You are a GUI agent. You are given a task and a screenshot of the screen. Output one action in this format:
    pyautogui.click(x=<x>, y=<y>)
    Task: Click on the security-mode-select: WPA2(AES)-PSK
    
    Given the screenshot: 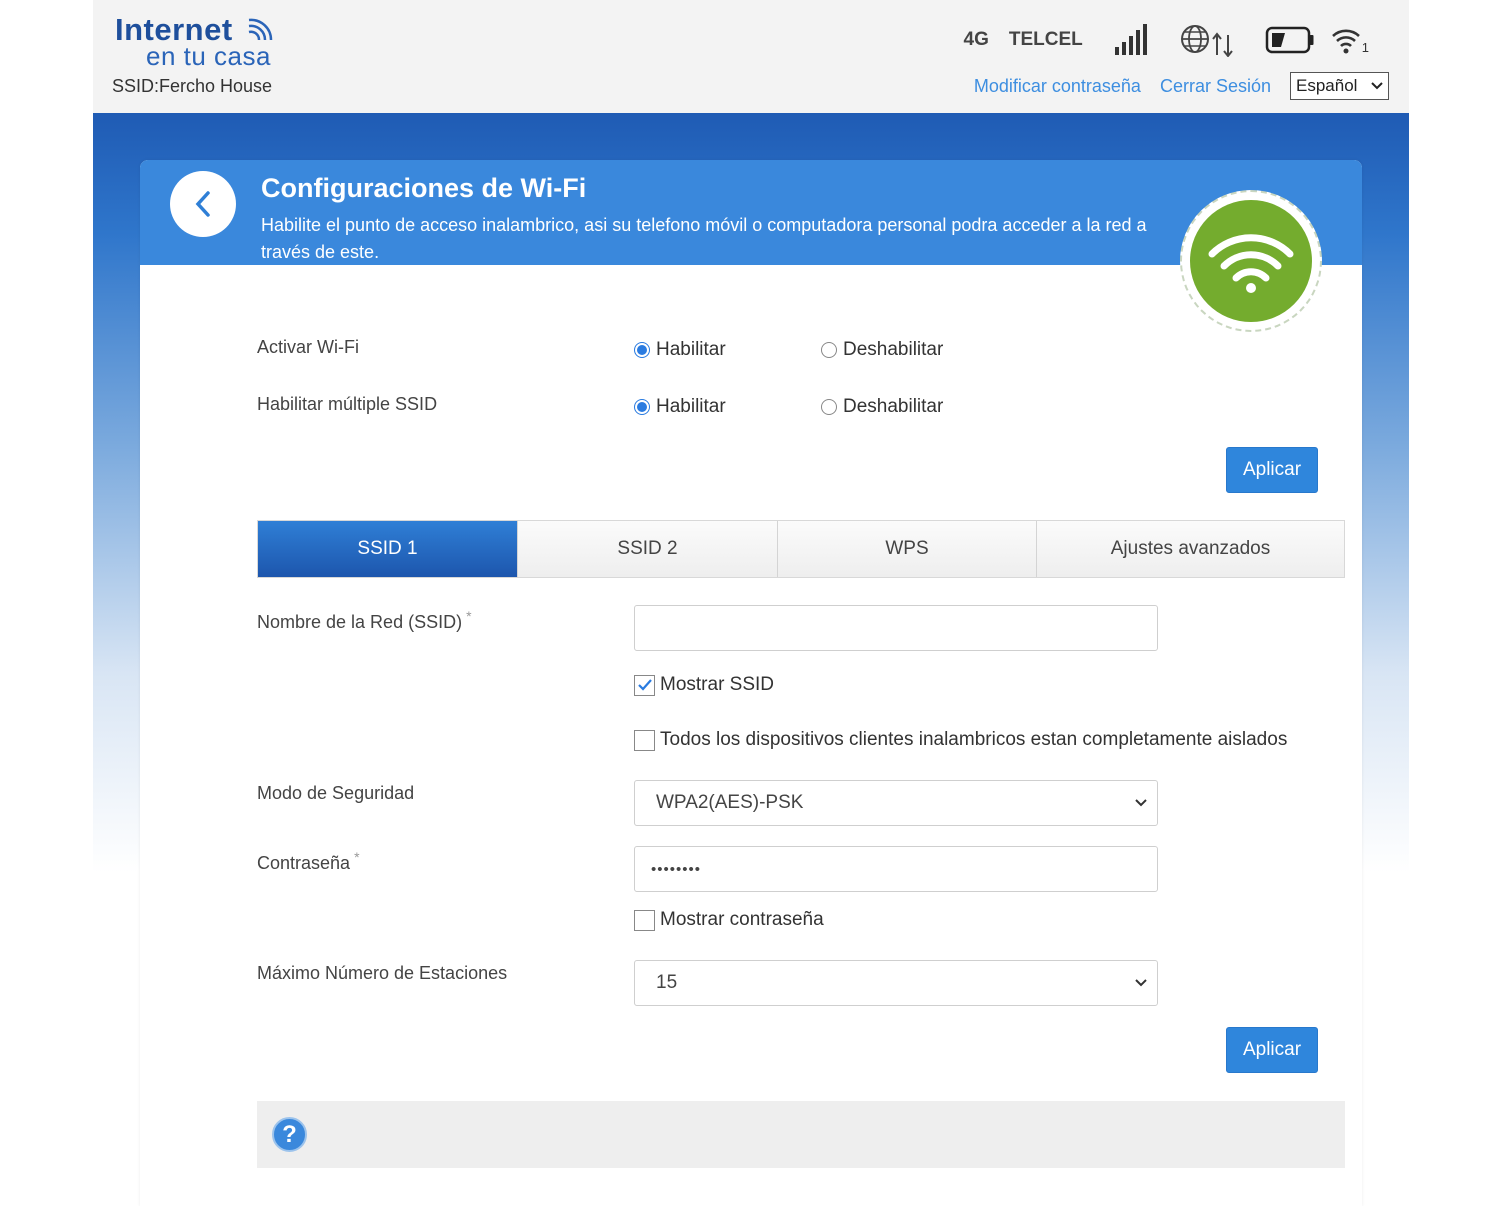 What is the action you would take?
    pyautogui.click(x=896, y=803)
    